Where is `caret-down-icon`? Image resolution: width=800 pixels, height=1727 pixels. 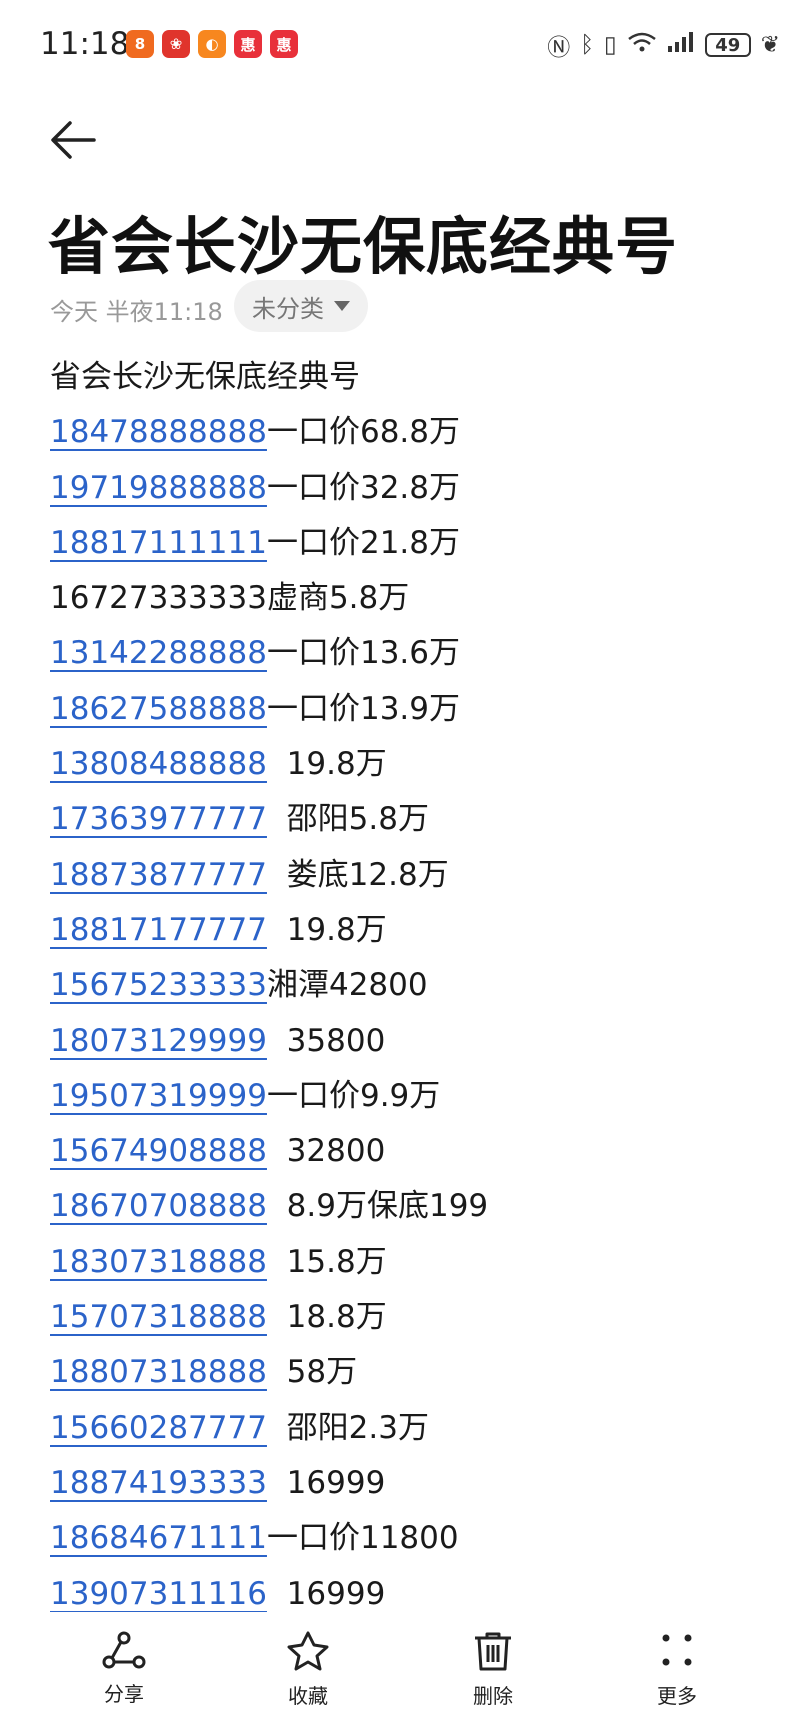 caret-down-icon is located at coordinates (342, 306).